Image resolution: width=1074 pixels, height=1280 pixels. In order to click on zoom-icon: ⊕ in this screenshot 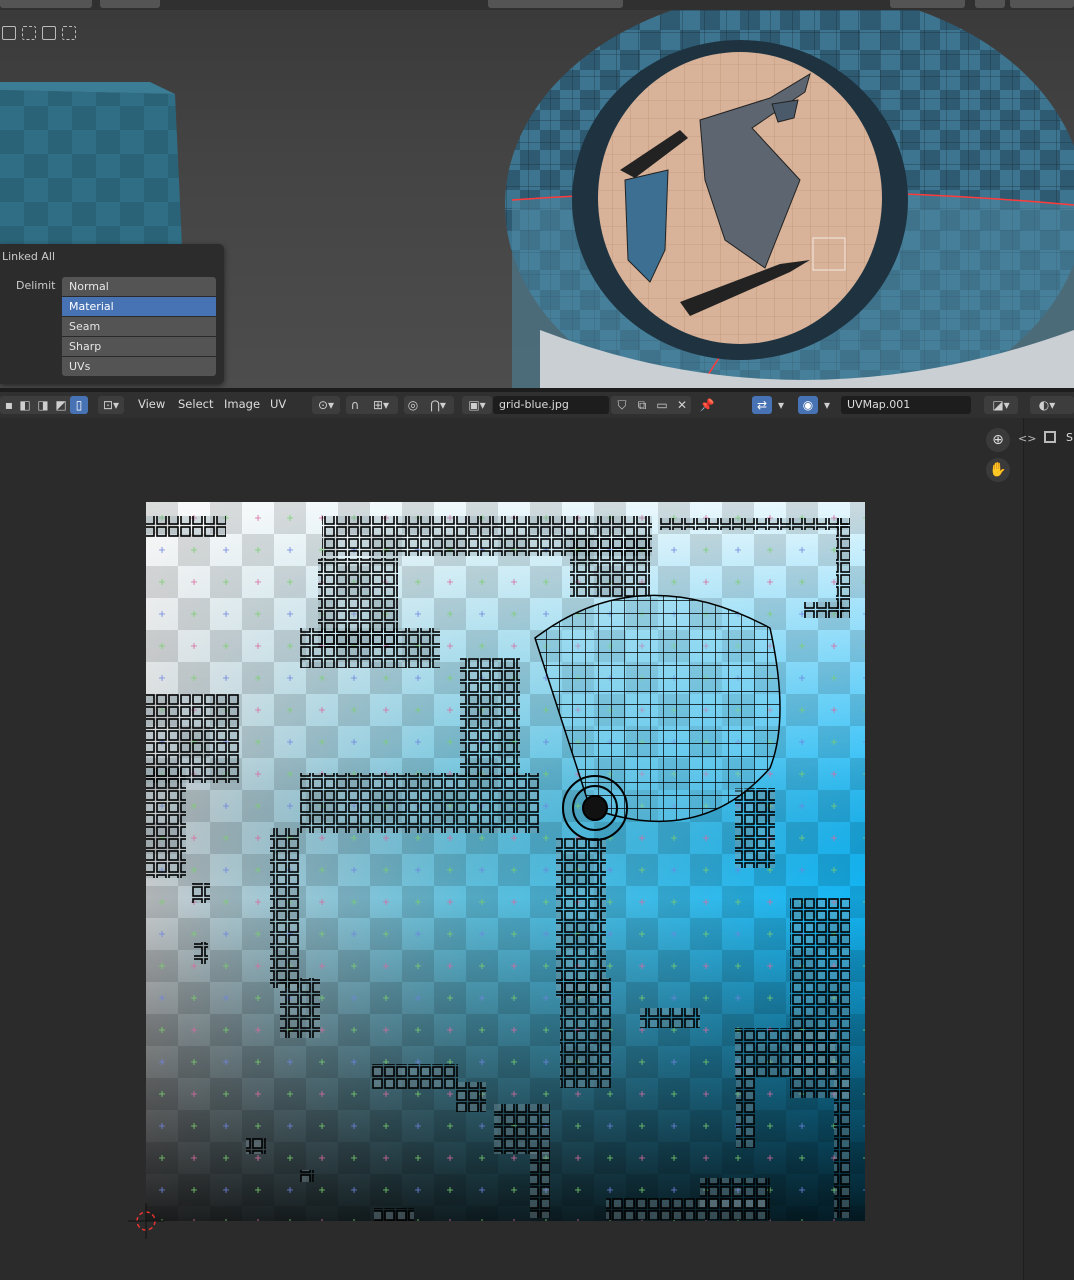, I will do `click(998, 440)`.